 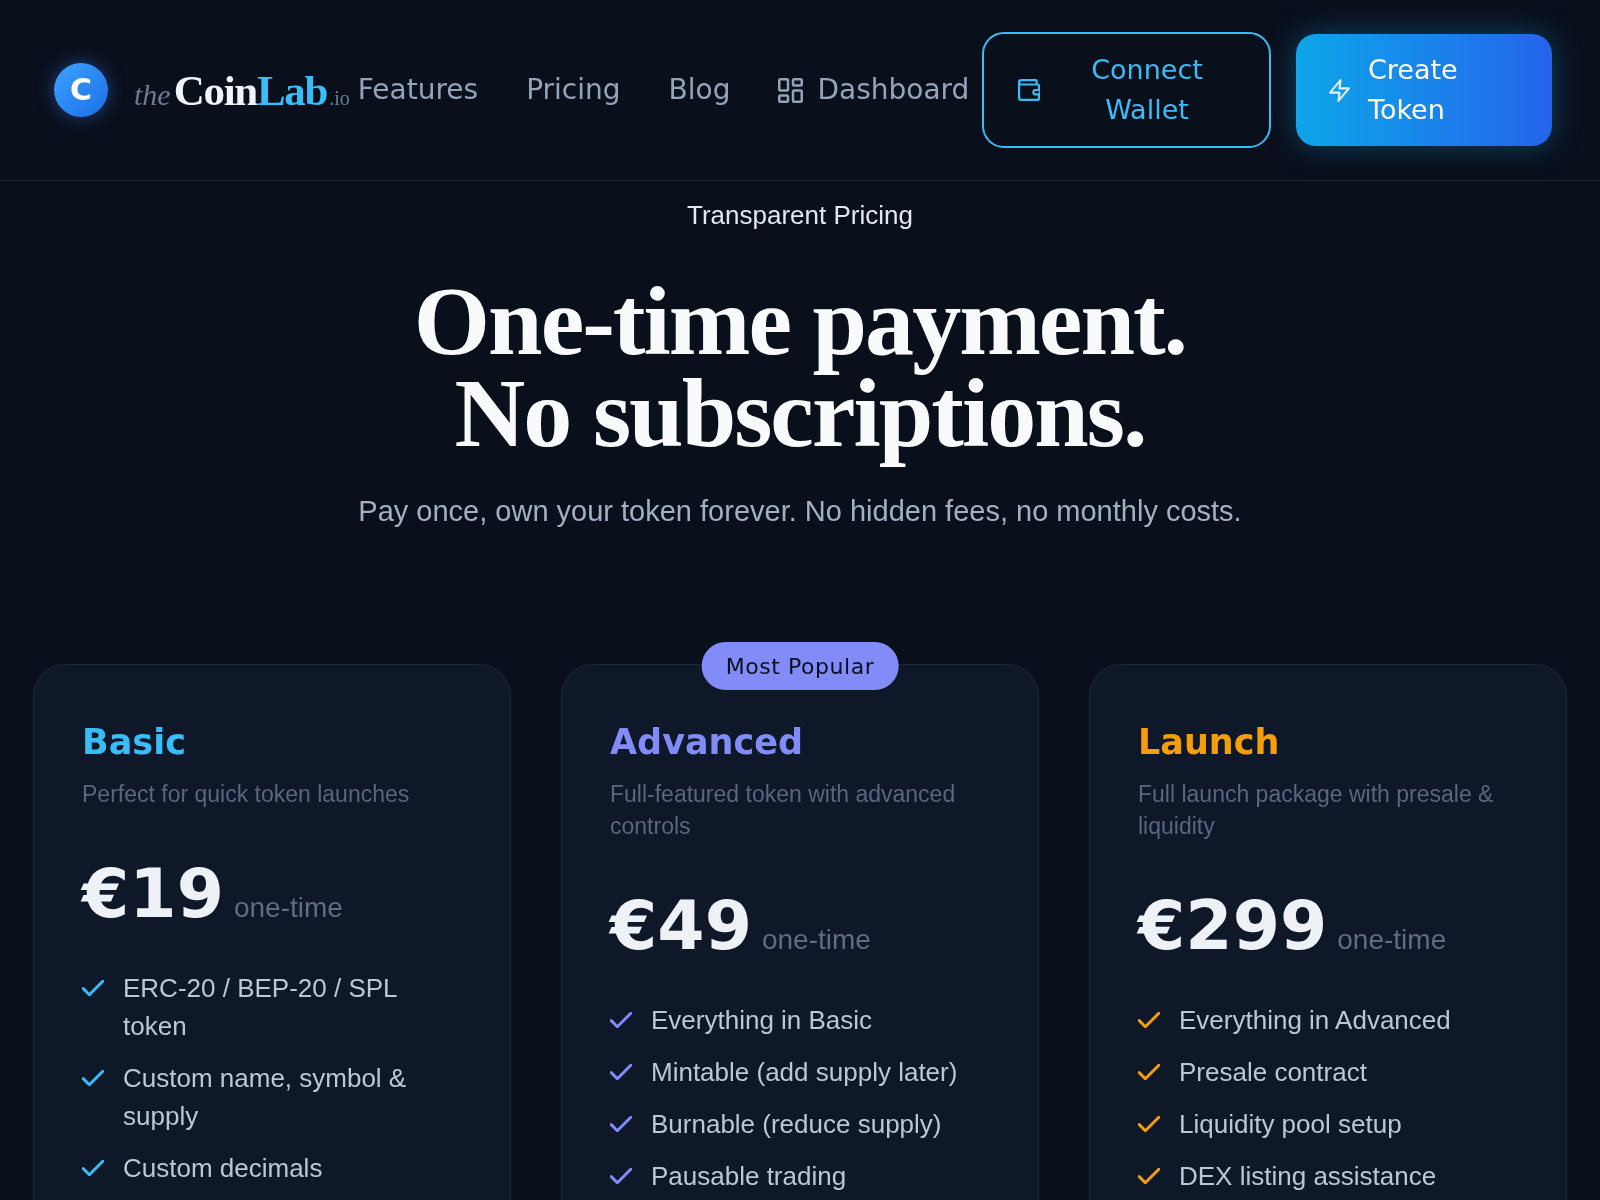 I want to click on plan-description: Full launch package with presale & liquidity, so click(x=1316, y=810).